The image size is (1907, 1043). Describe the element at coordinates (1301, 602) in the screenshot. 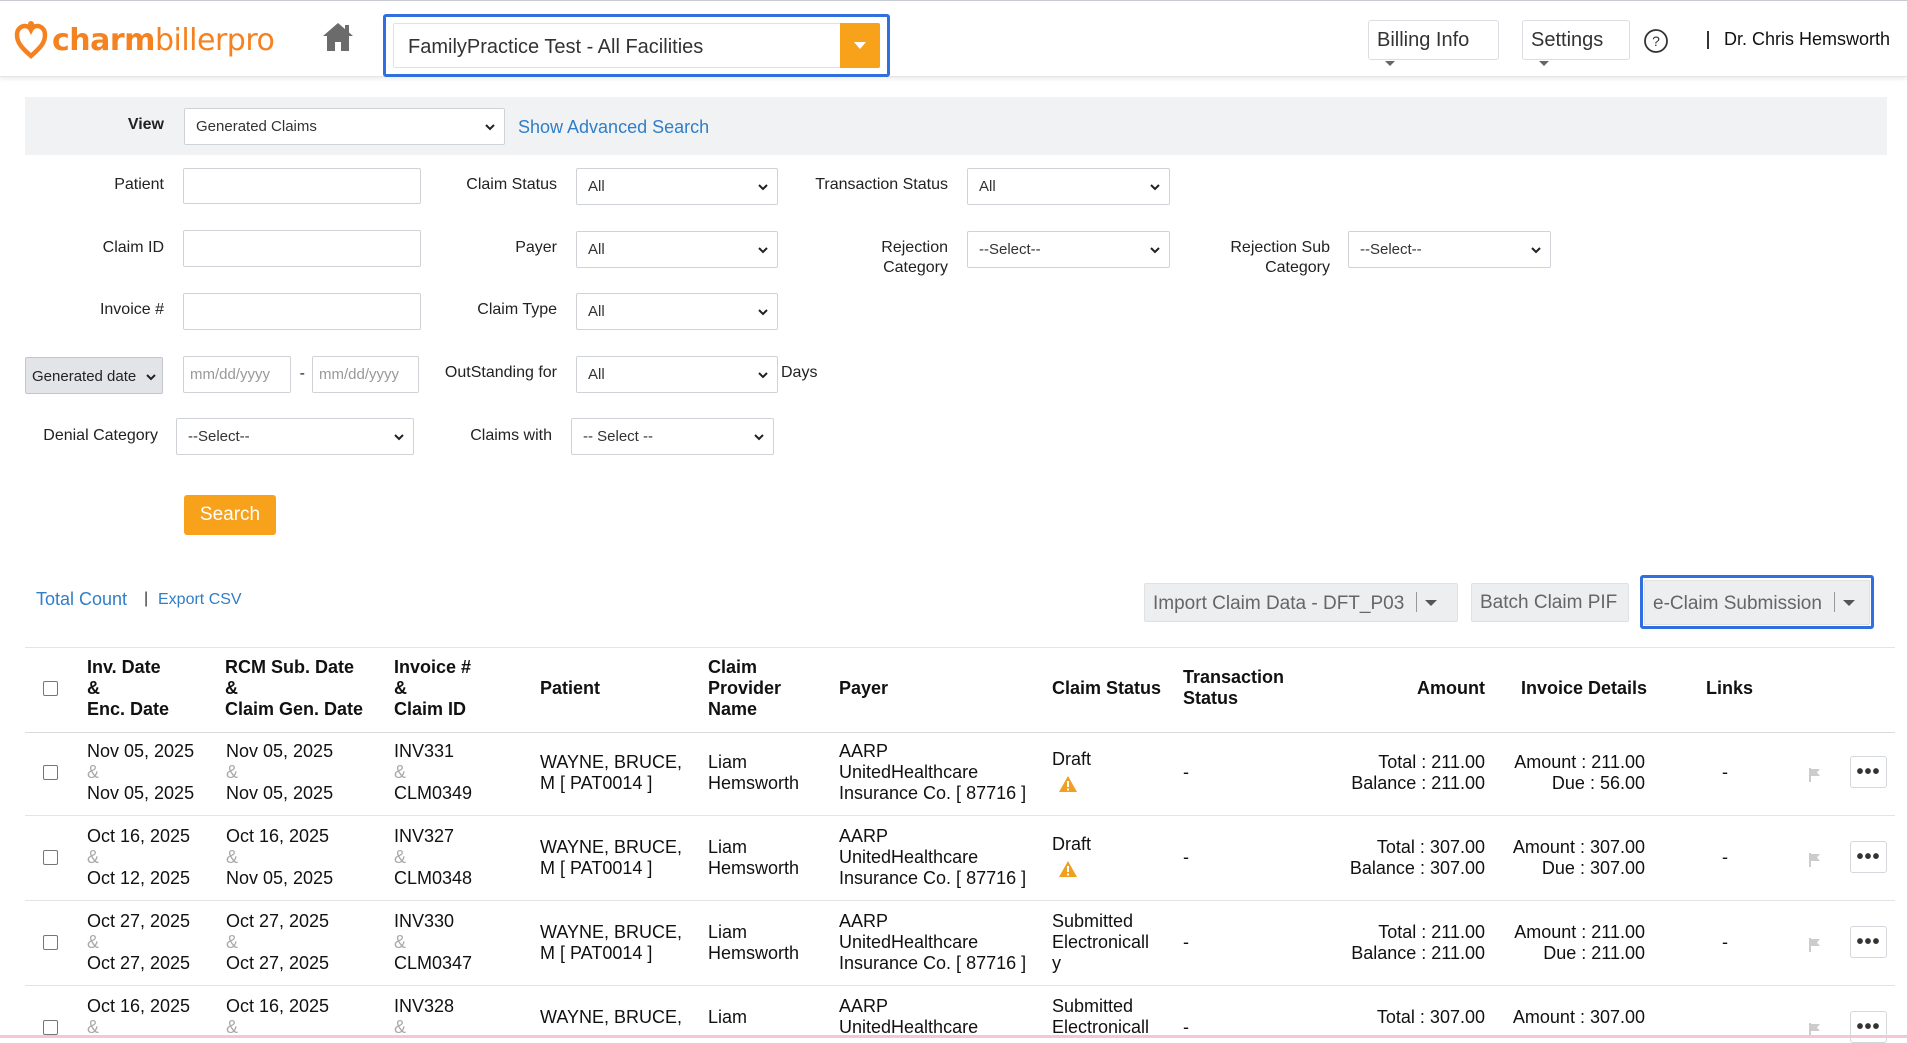

I see `import-claim-data-button: Import Claim Data - DFT_P03` at that location.